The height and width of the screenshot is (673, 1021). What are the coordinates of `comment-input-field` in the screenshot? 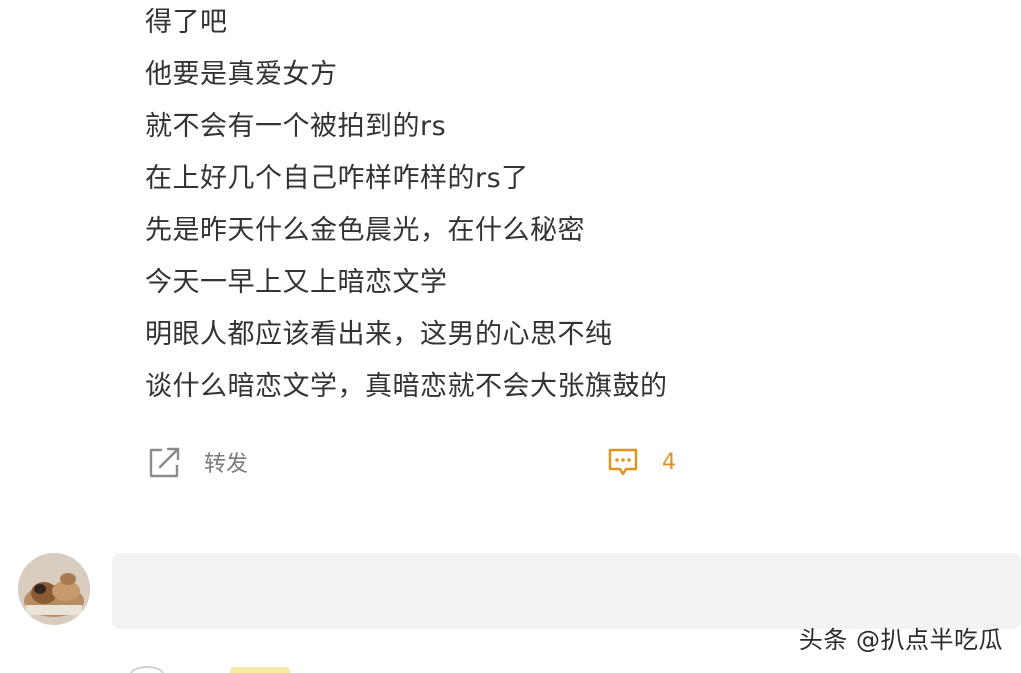 It's located at (566, 591).